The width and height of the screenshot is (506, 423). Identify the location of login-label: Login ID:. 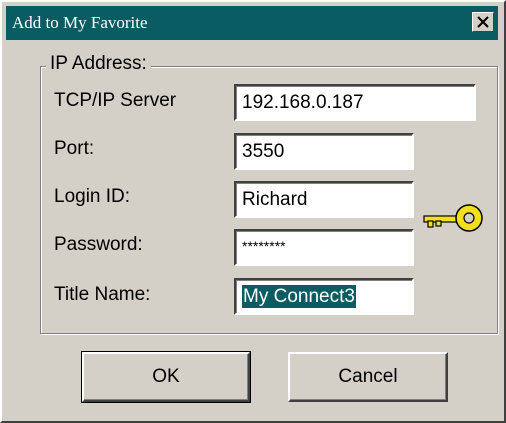
(92, 196).